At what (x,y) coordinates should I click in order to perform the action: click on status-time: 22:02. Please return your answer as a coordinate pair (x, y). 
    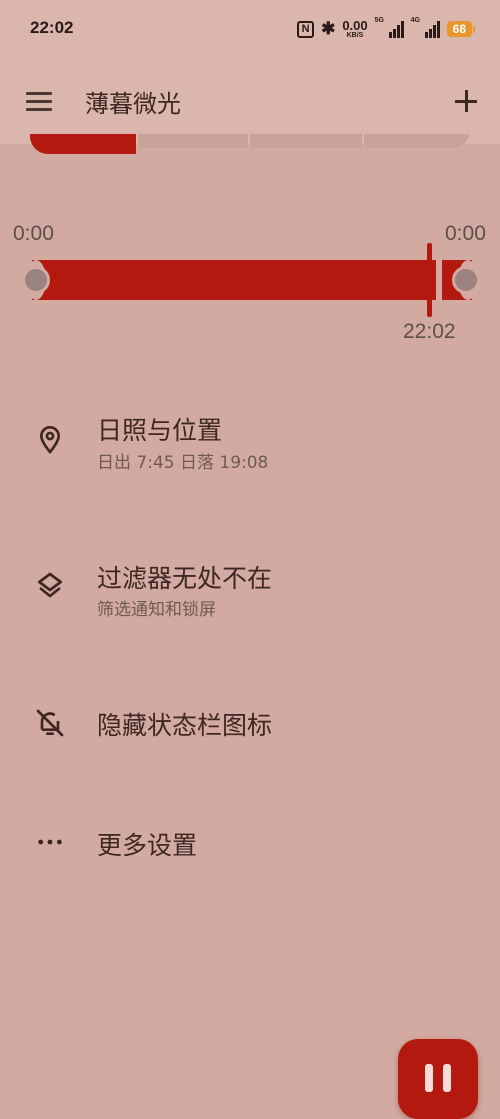
    Looking at the image, I should click on (52, 27).